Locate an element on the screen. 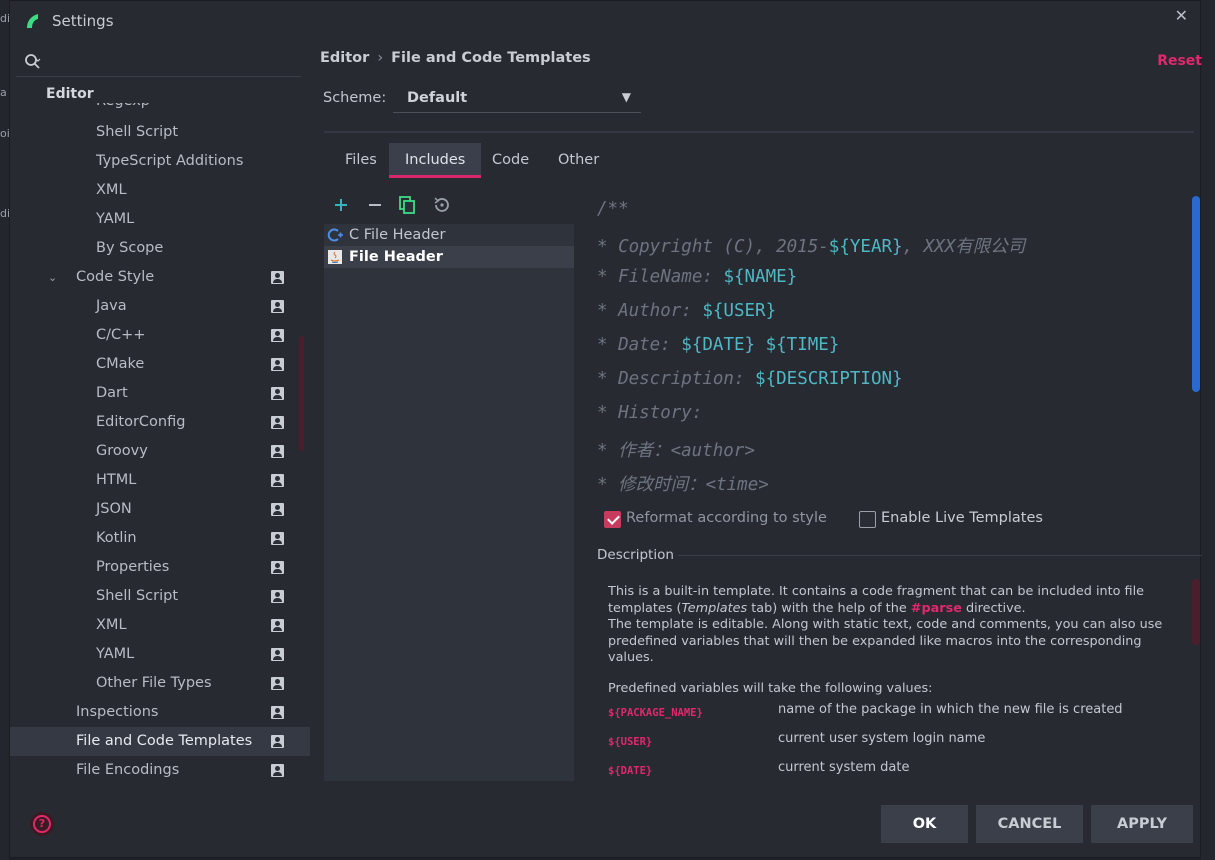 This screenshot has width=1215, height=860. ok-button: OK is located at coordinates (924, 824).